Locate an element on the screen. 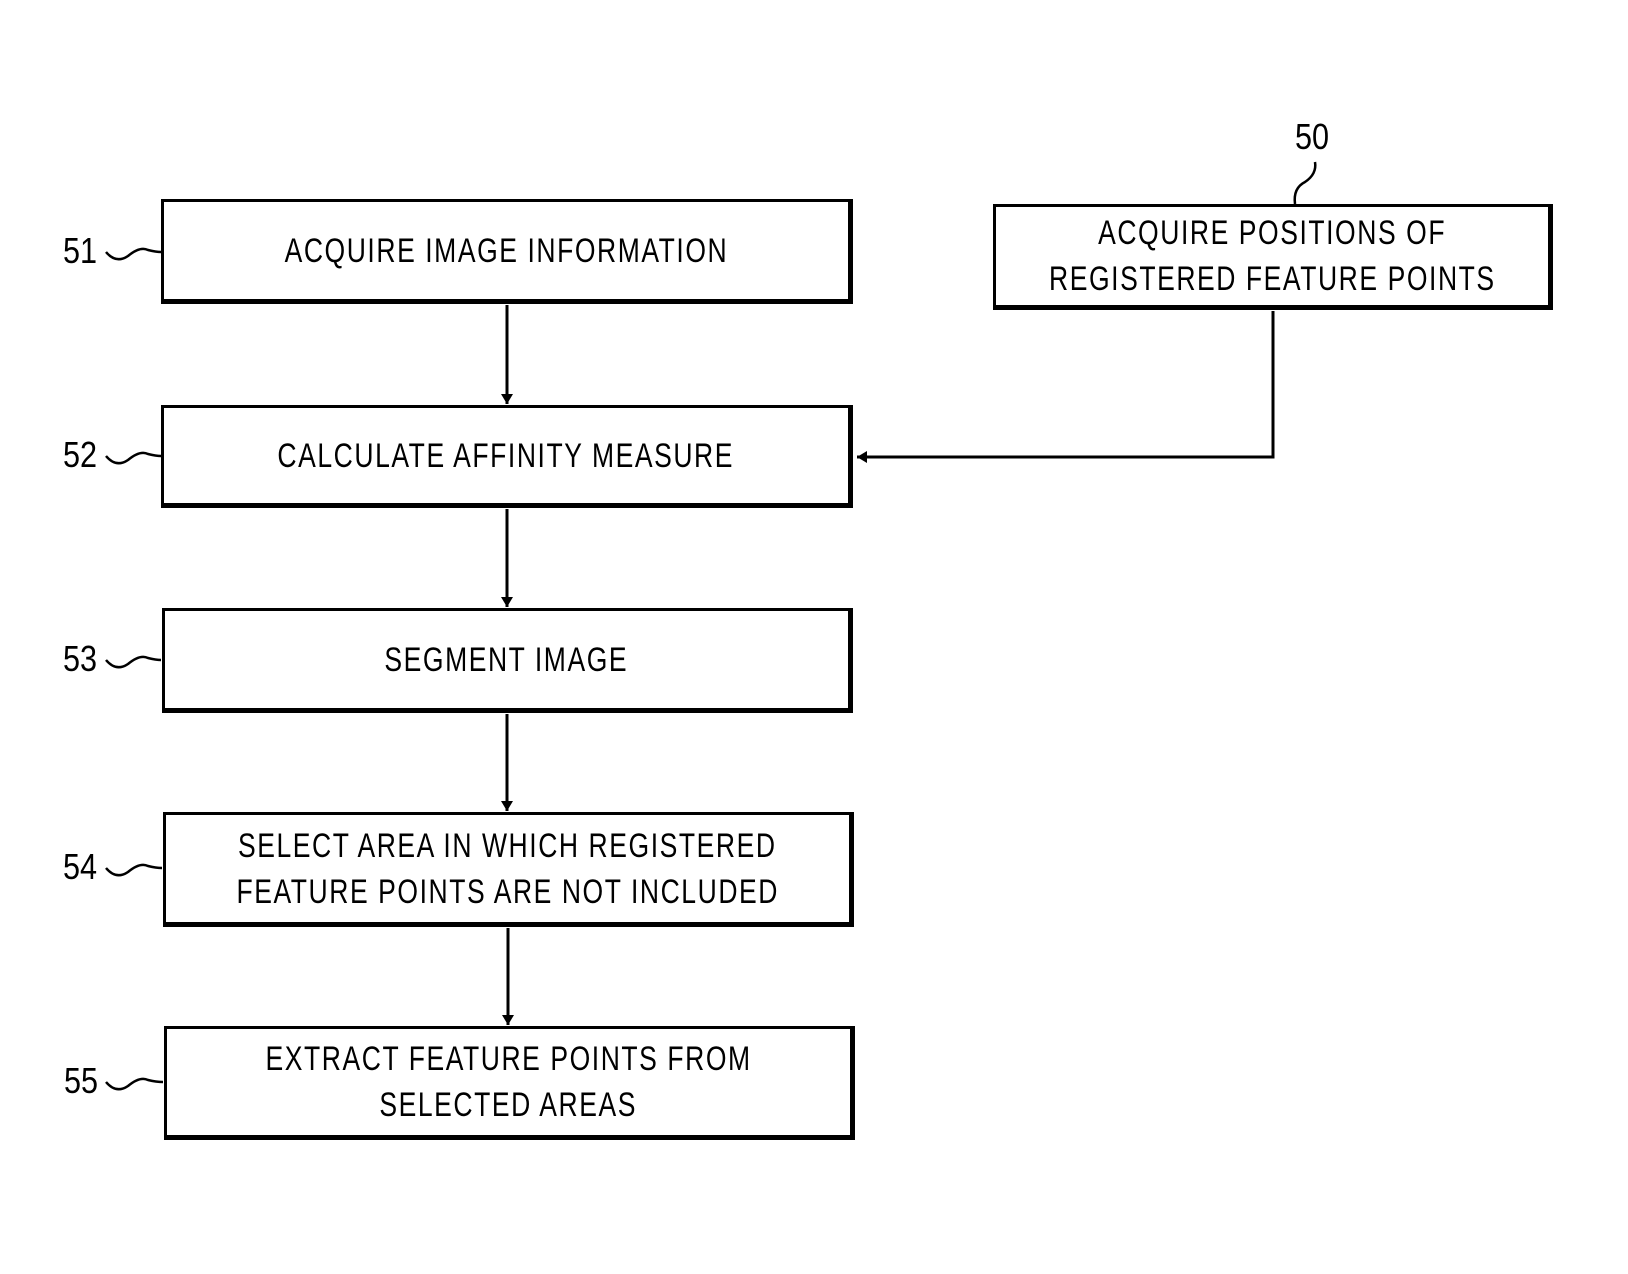 Image resolution: width=1628 pixels, height=1274 pixels. step-text-line-2: SELECTED AREAS is located at coordinates (508, 1105).